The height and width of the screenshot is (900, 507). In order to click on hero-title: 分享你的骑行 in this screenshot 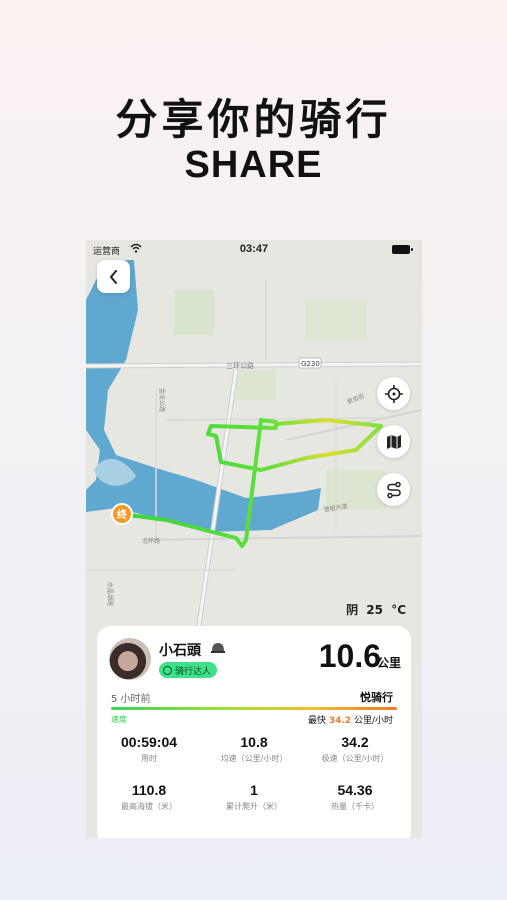, I will do `click(253, 119)`.